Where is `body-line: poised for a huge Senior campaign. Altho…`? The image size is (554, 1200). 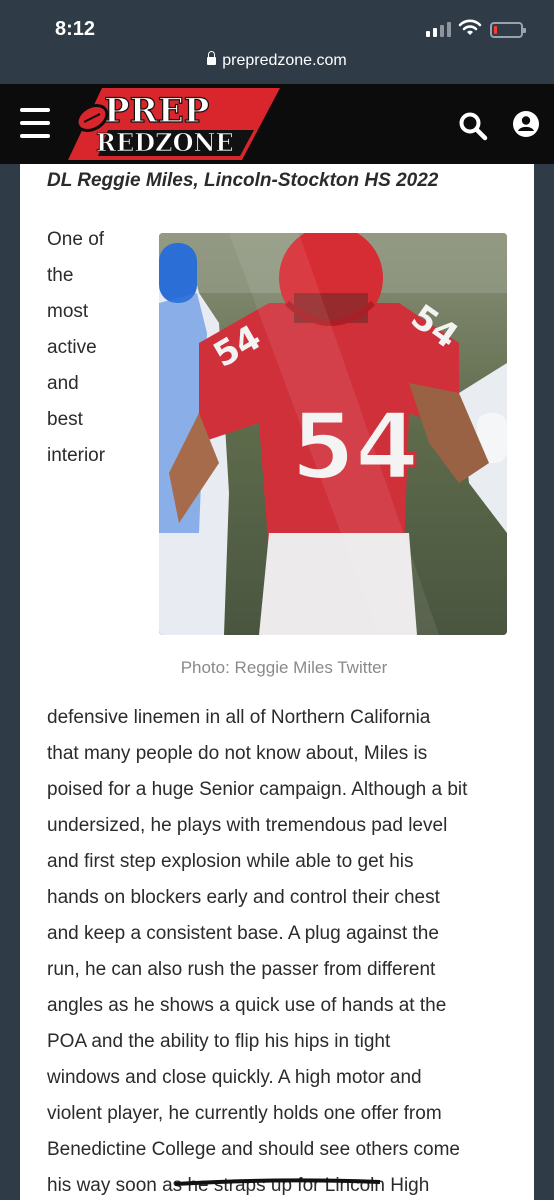 body-line: poised for a huge Senior campaign. Altho… is located at coordinates (257, 789).